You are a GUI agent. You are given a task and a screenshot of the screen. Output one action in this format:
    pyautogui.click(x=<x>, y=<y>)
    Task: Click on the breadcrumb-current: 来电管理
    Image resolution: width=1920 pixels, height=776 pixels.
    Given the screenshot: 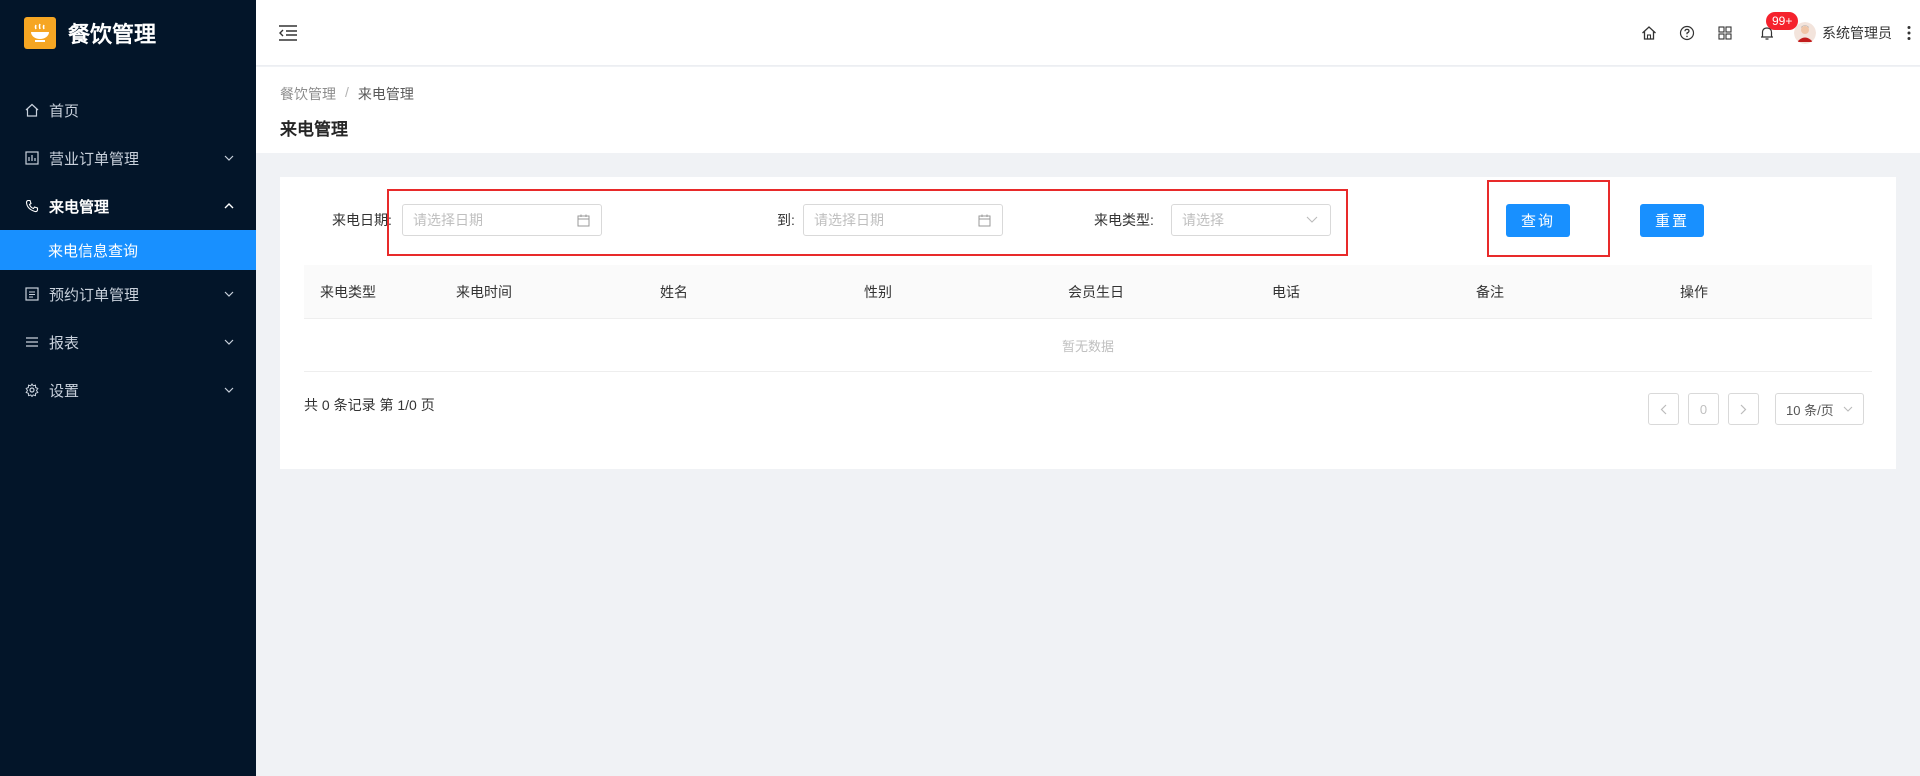 What is the action you would take?
    pyautogui.click(x=385, y=94)
    